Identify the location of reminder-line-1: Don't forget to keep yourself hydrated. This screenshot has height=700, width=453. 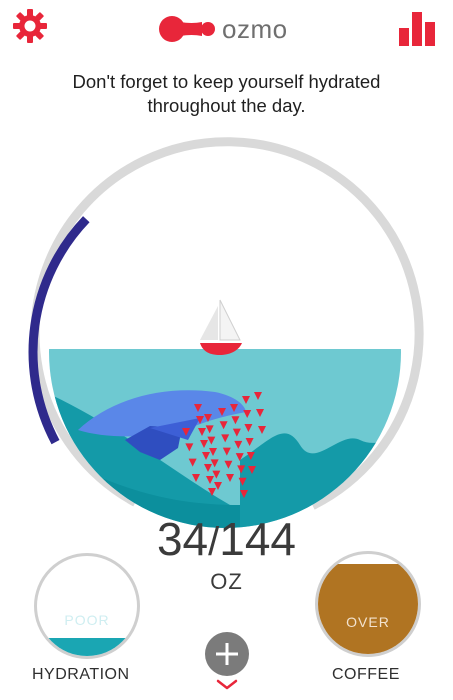
(226, 81).